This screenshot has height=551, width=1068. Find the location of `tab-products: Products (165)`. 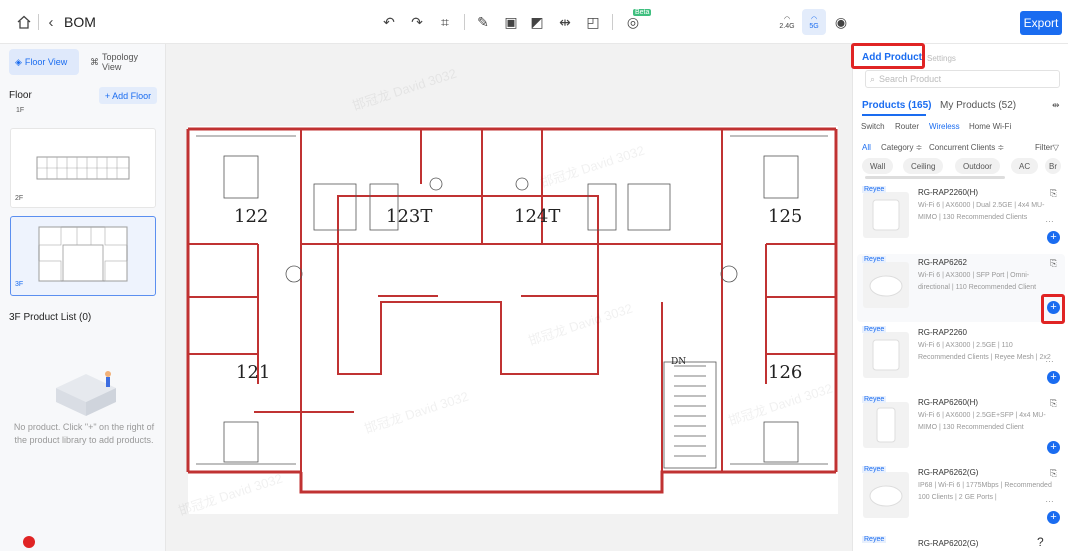

tab-products: Products (165) is located at coordinates (896, 105).